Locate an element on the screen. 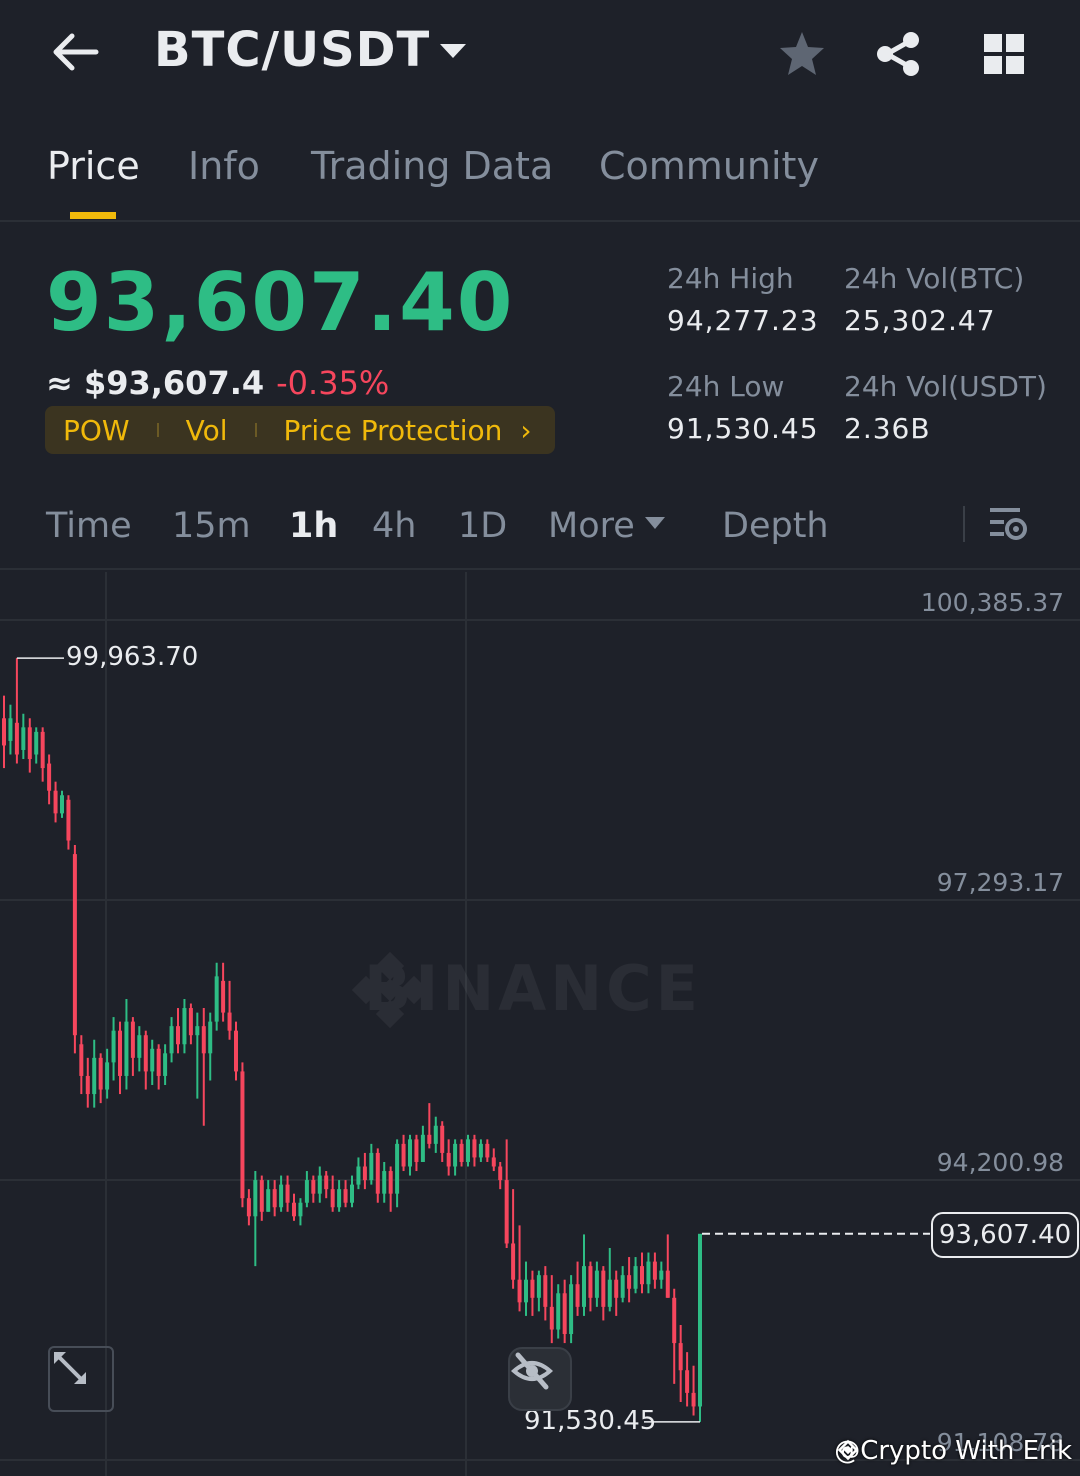  favorite-button is located at coordinates (802, 54).